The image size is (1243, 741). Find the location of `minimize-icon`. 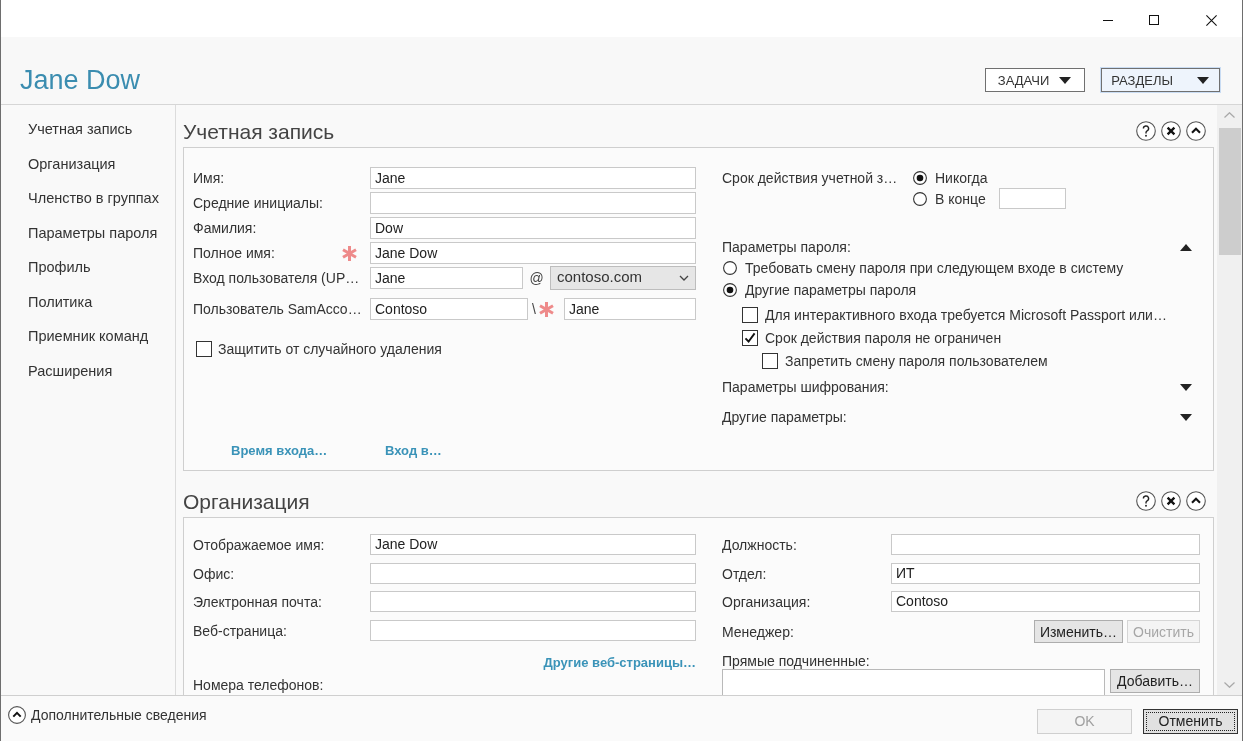

minimize-icon is located at coordinates (1108, 20).